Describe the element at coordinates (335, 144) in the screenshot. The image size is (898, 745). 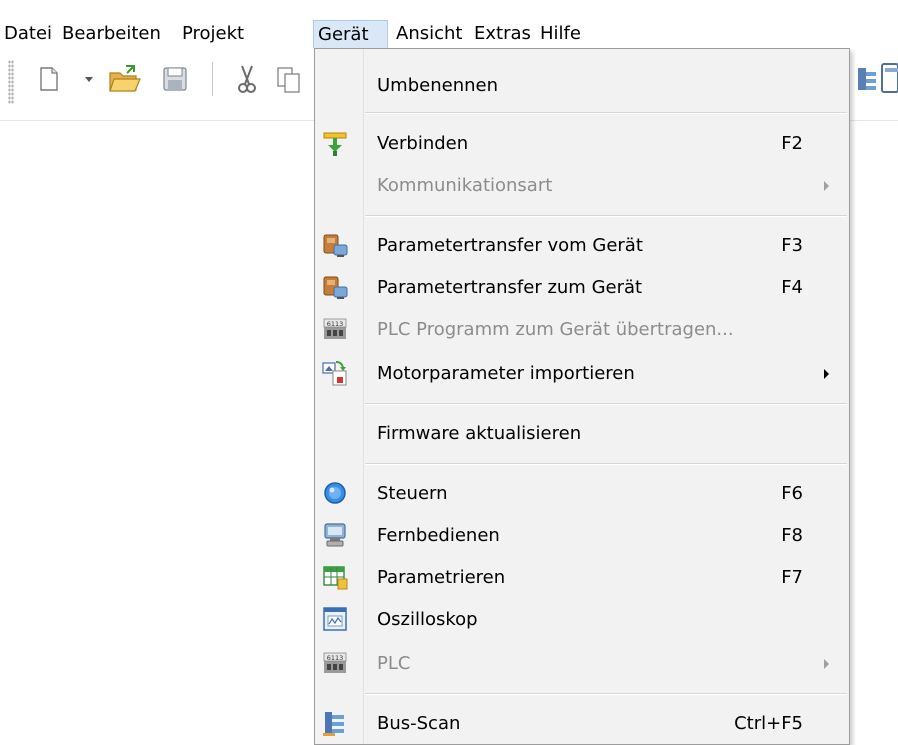
I see `connect-icon` at that location.